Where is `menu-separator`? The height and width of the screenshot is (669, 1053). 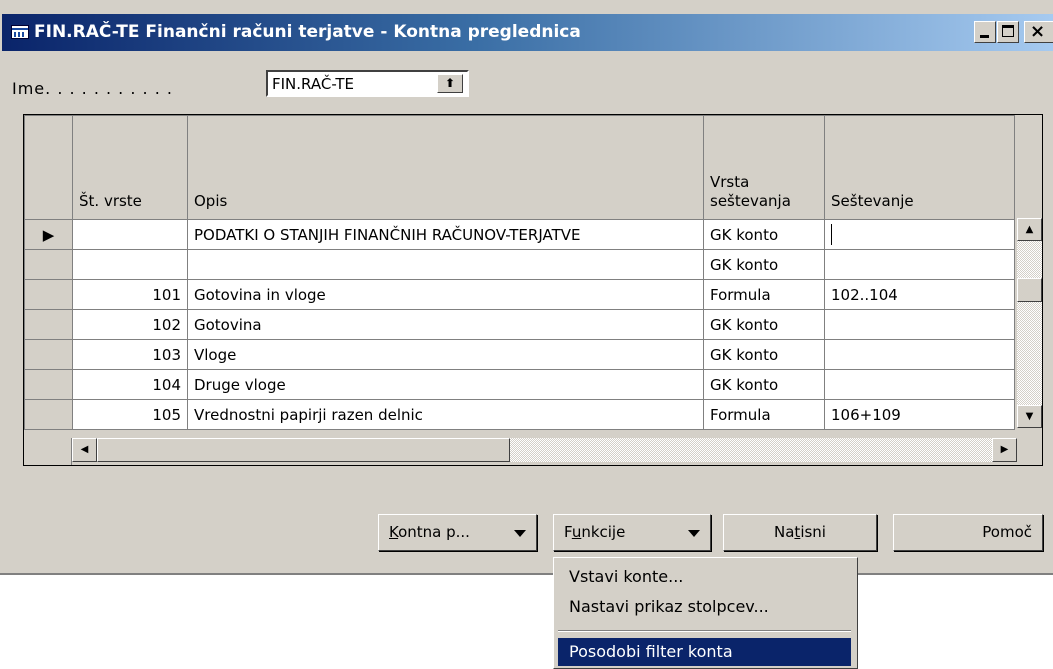 menu-separator is located at coordinates (704, 631).